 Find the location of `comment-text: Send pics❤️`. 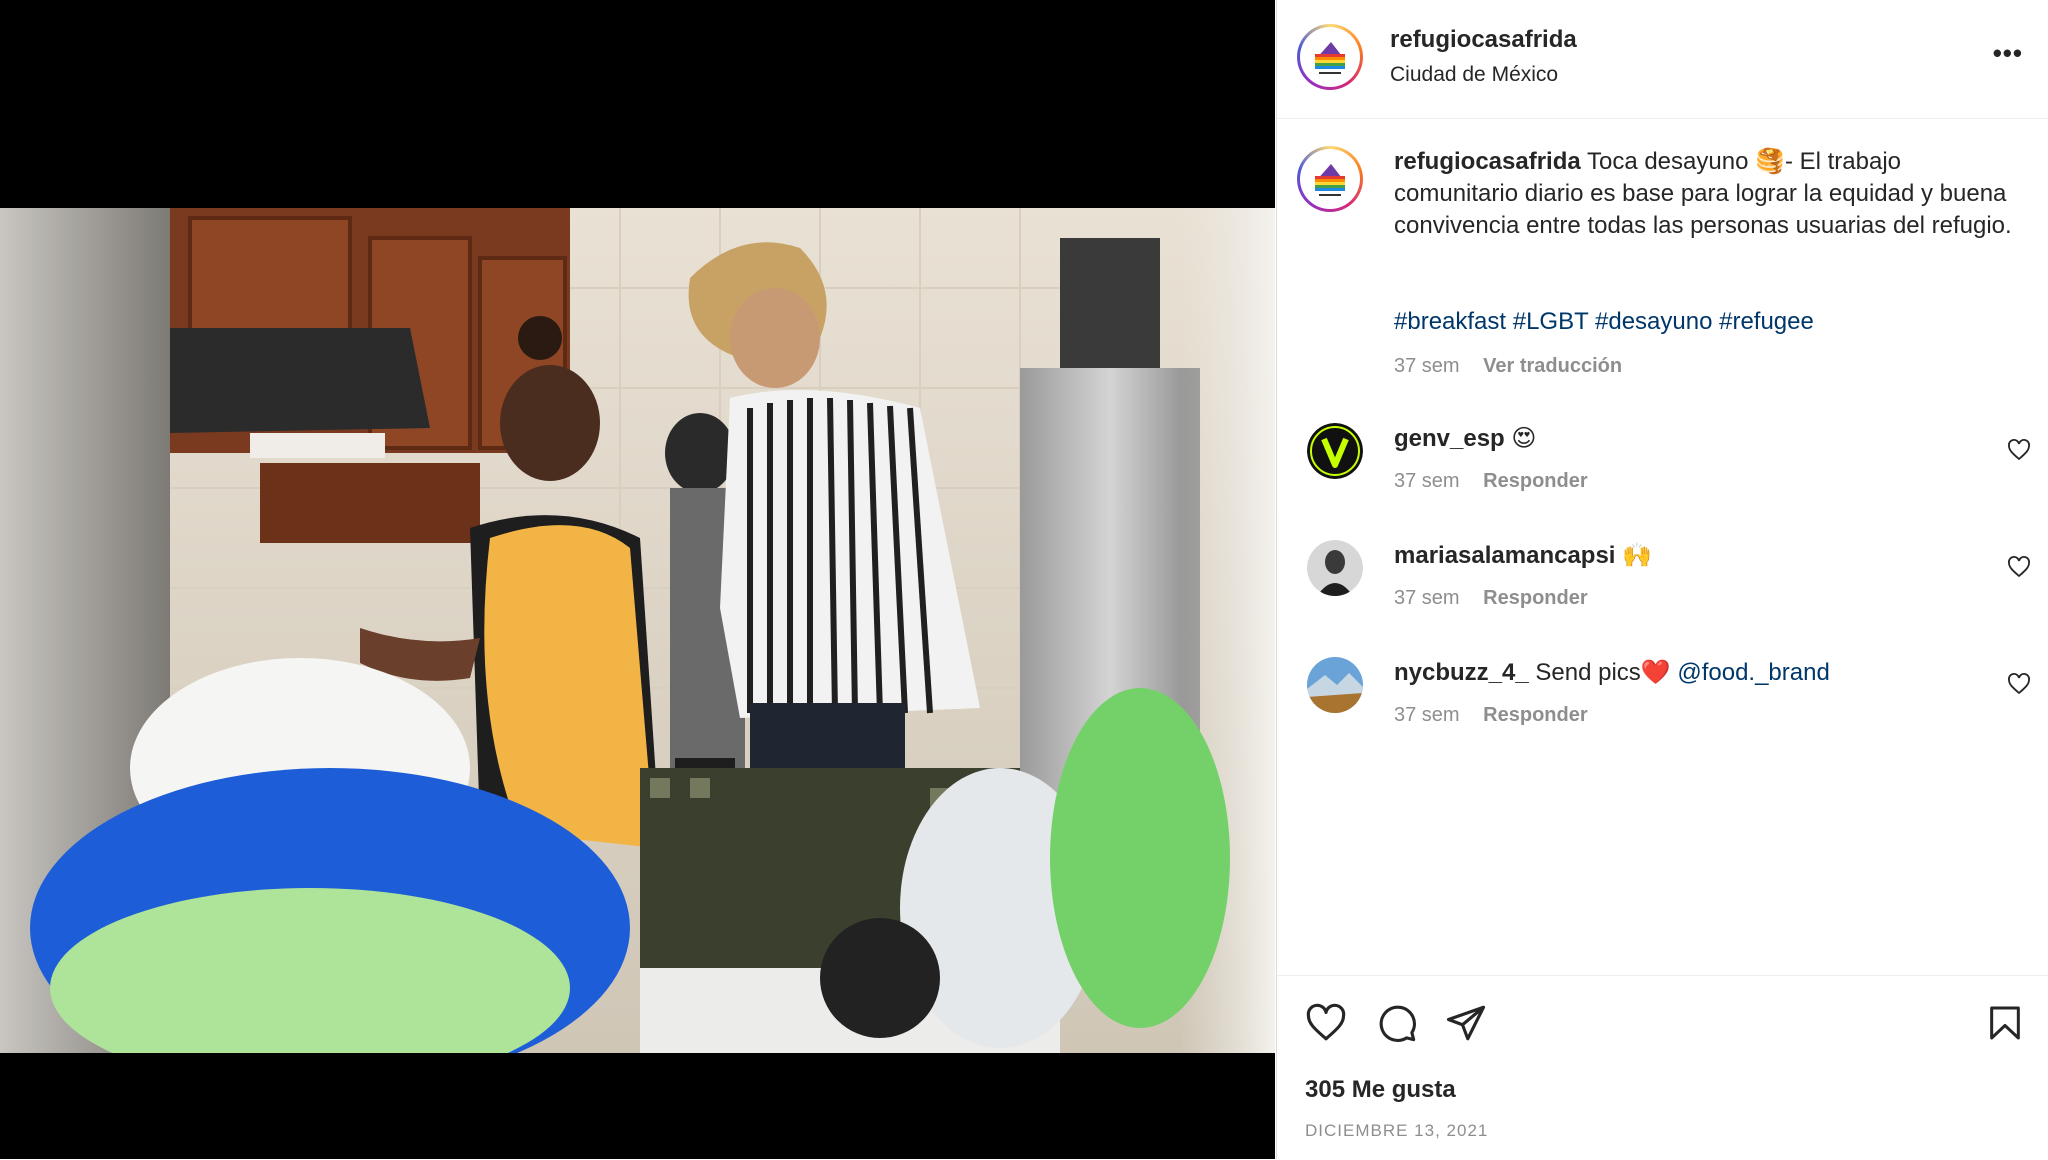

comment-text: Send pics❤️ is located at coordinates (1603, 672).